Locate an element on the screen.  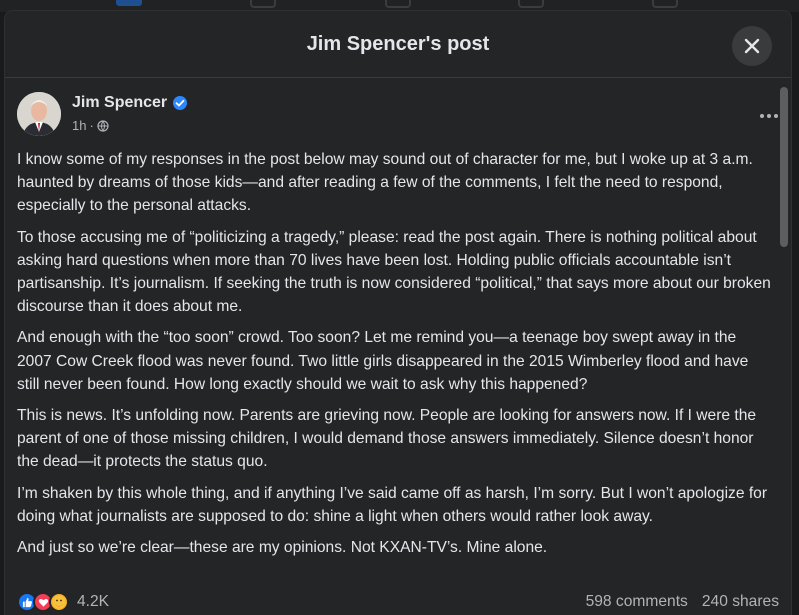
avatar is located at coordinates (39, 114).